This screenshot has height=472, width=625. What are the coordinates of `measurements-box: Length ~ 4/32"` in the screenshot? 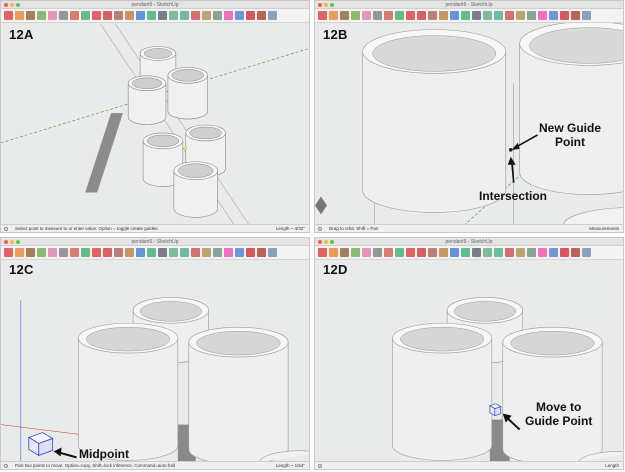 It's located at (290, 228).